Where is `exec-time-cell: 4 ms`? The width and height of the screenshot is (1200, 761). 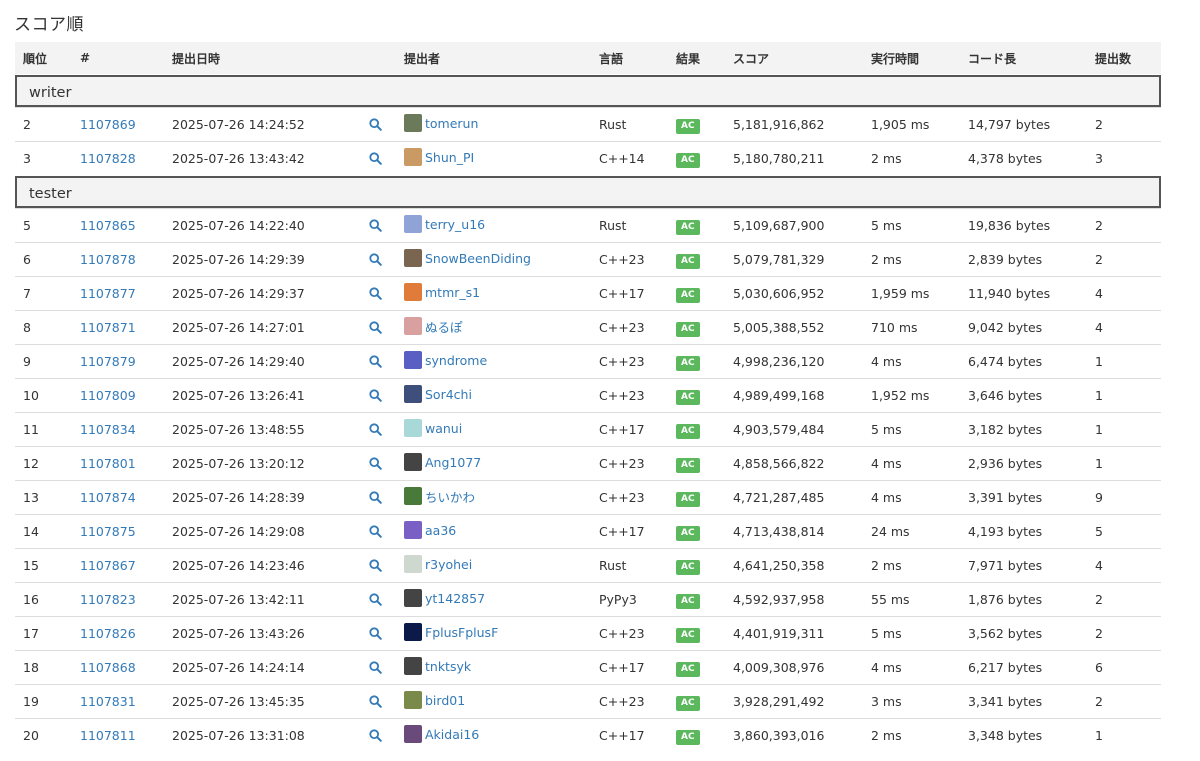 exec-time-cell: 4 ms is located at coordinates (911, 361).